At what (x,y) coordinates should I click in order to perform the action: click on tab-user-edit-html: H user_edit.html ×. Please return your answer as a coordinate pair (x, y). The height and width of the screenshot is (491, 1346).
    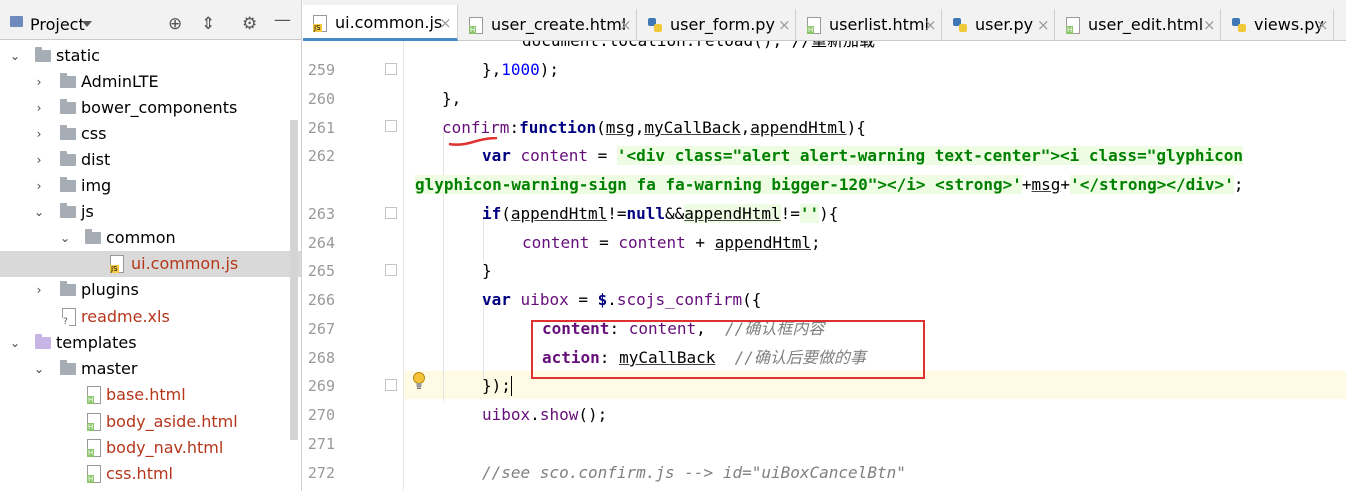
    Looking at the image, I should click on (1138, 25).